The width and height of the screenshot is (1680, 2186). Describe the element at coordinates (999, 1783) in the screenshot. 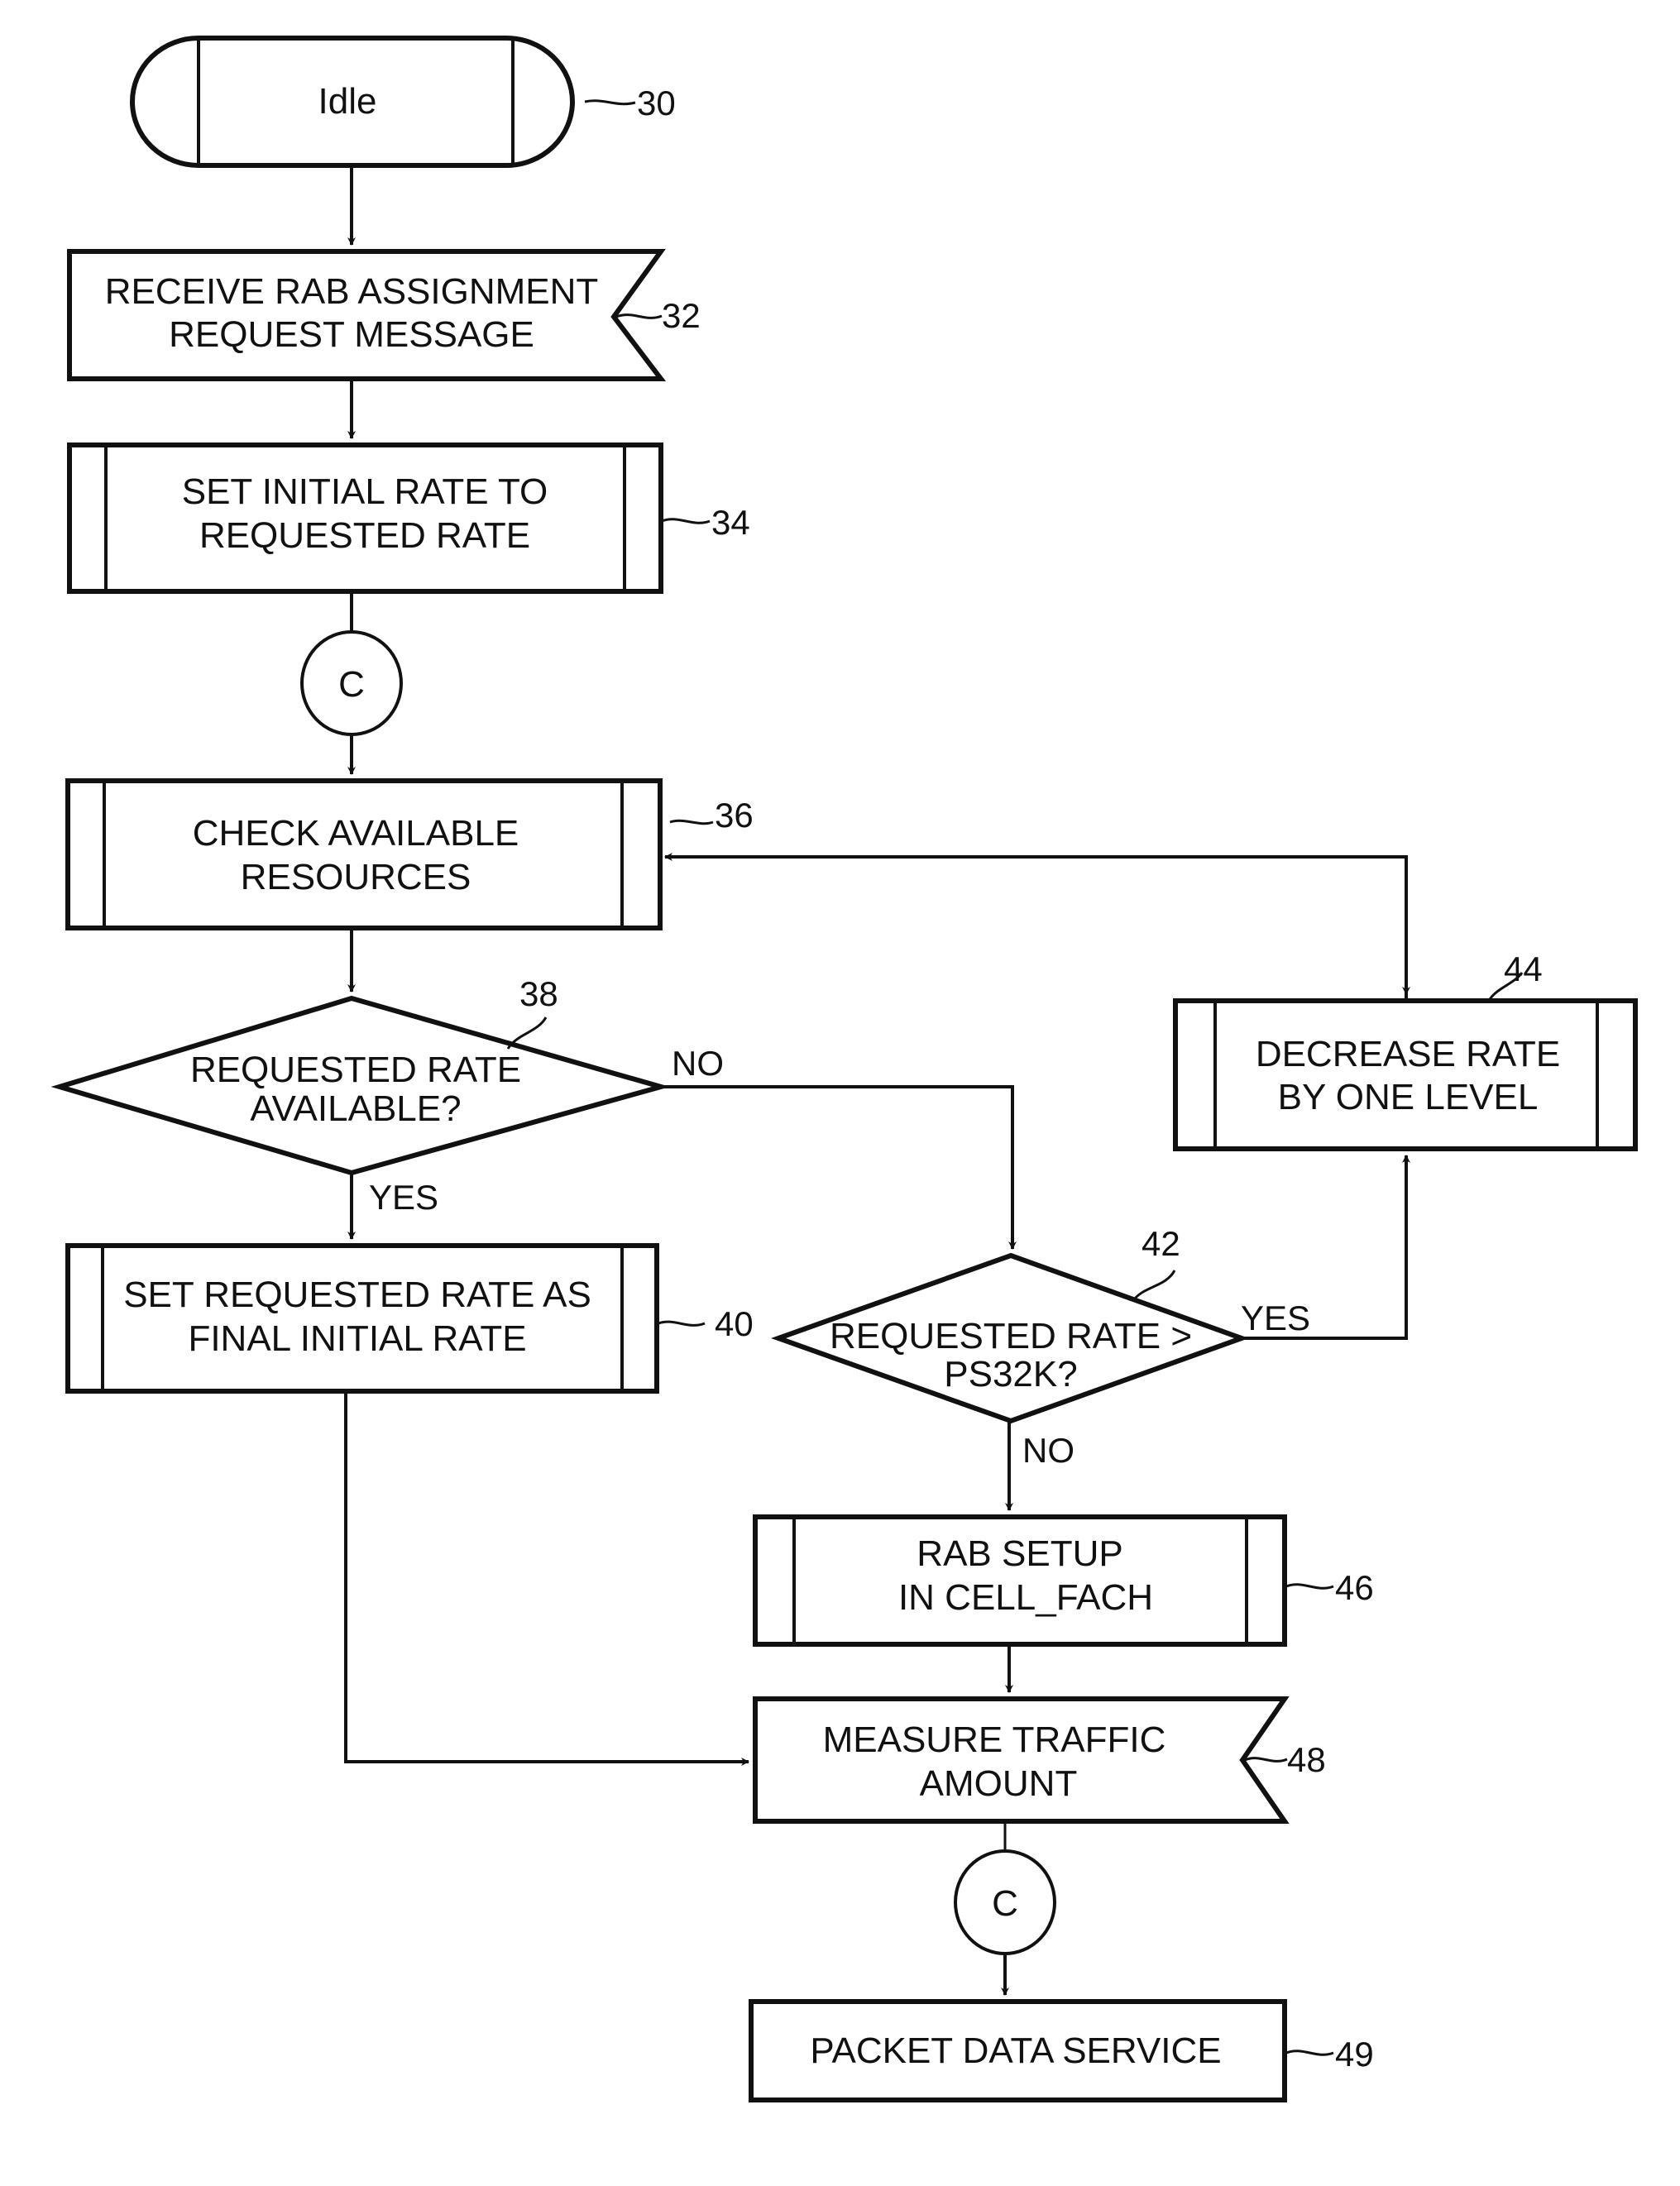

I see `node-measure-line-2: AMOUNT` at that location.